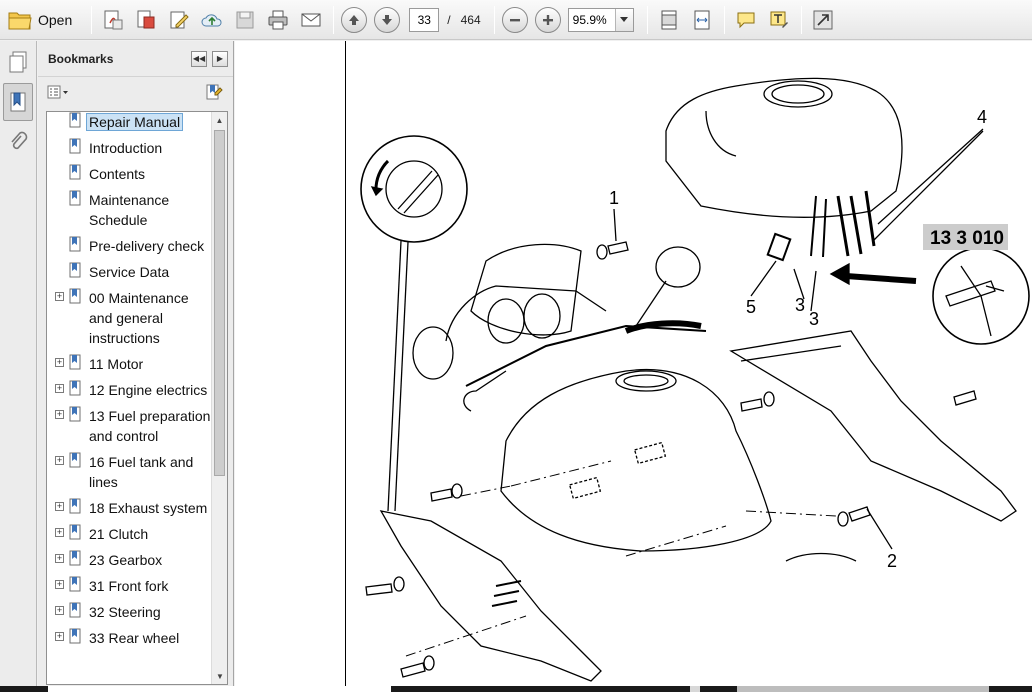 Image resolution: width=1032 pixels, height=692 pixels. I want to click on bookmark-item: +33 Rear wheel, so click(129, 638).